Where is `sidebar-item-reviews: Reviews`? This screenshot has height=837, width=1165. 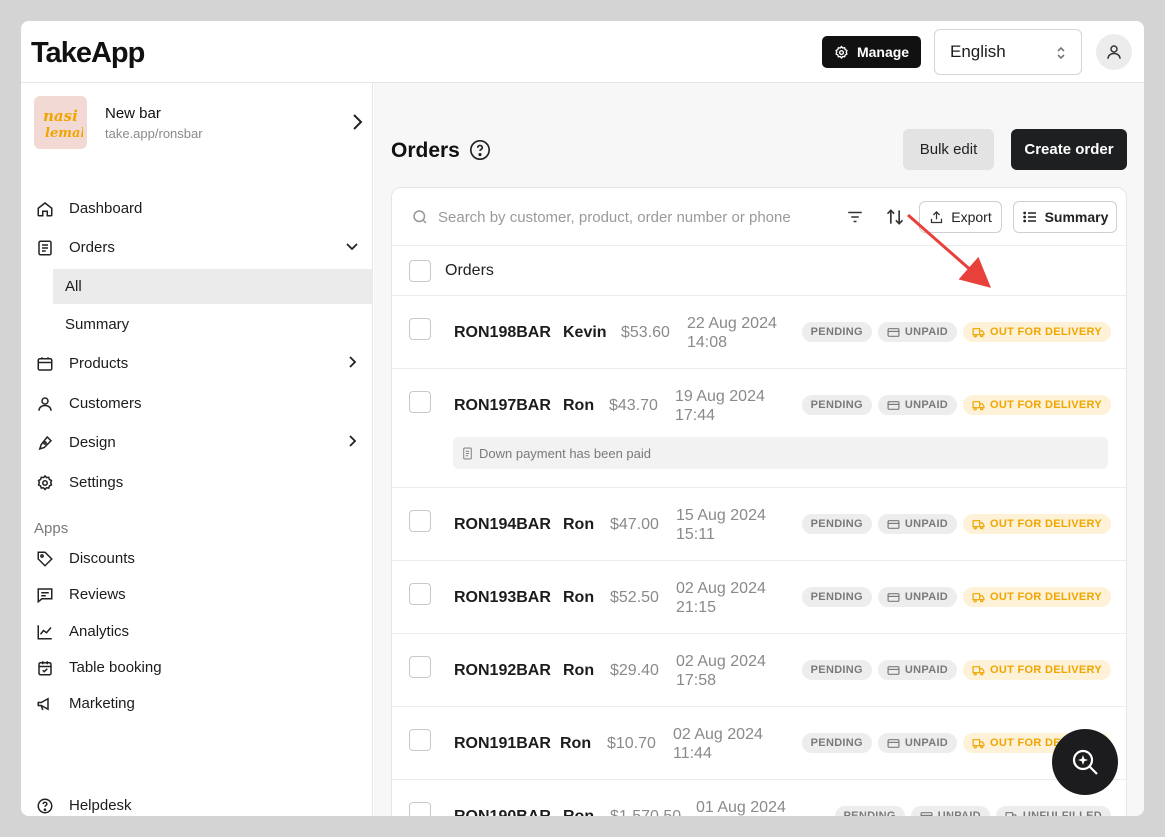 sidebar-item-reviews: Reviews is located at coordinates (197, 594).